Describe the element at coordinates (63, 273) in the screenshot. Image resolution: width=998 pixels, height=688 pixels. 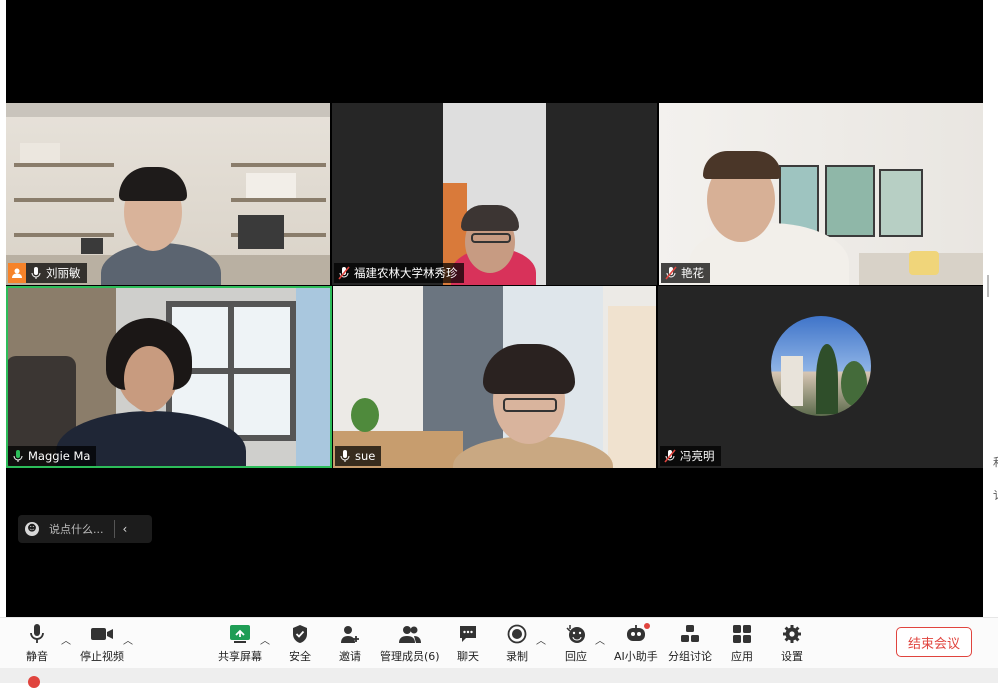
I see `participant-name: 刘丽敏` at that location.